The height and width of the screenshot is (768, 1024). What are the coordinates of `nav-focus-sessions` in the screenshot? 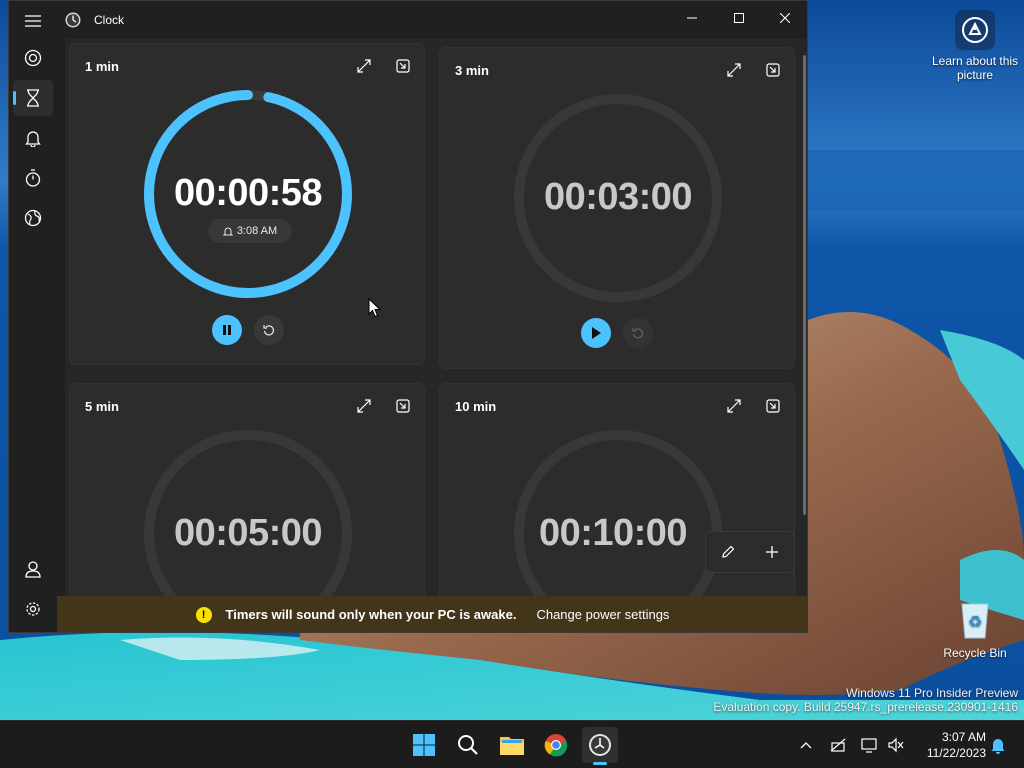 It's located at (33, 58).